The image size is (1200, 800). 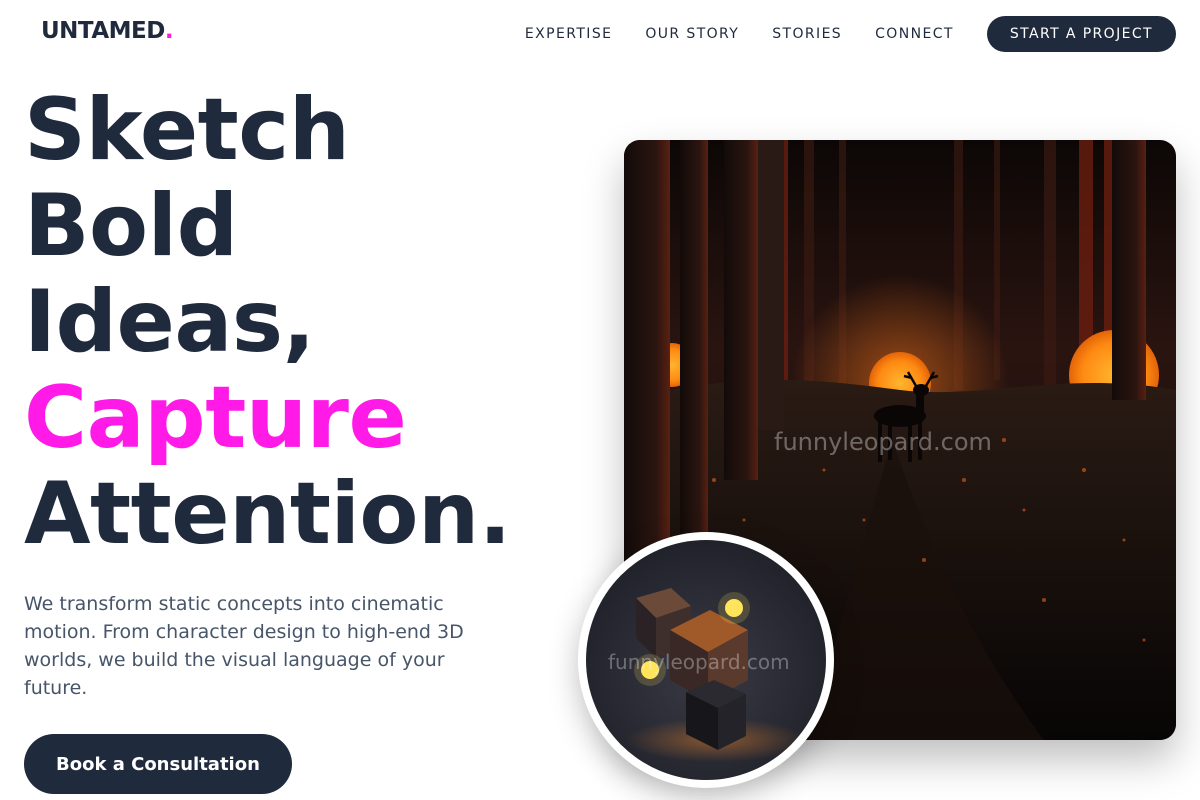 What do you see at coordinates (699, 662) in the screenshot?
I see `circle-watermark: funnyleopard.com` at bounding box center [699, 662].